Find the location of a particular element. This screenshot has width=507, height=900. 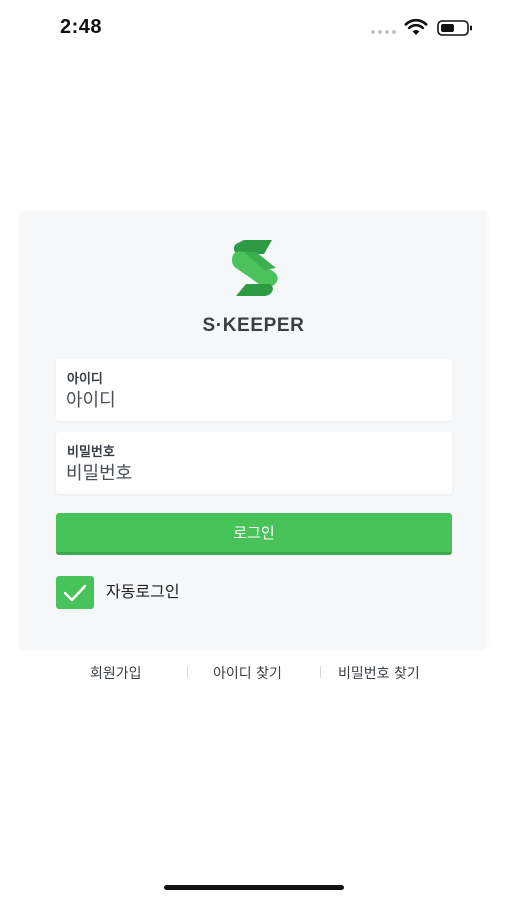

password-field-label: 비밀번호 is located at coordinates (91, 452).